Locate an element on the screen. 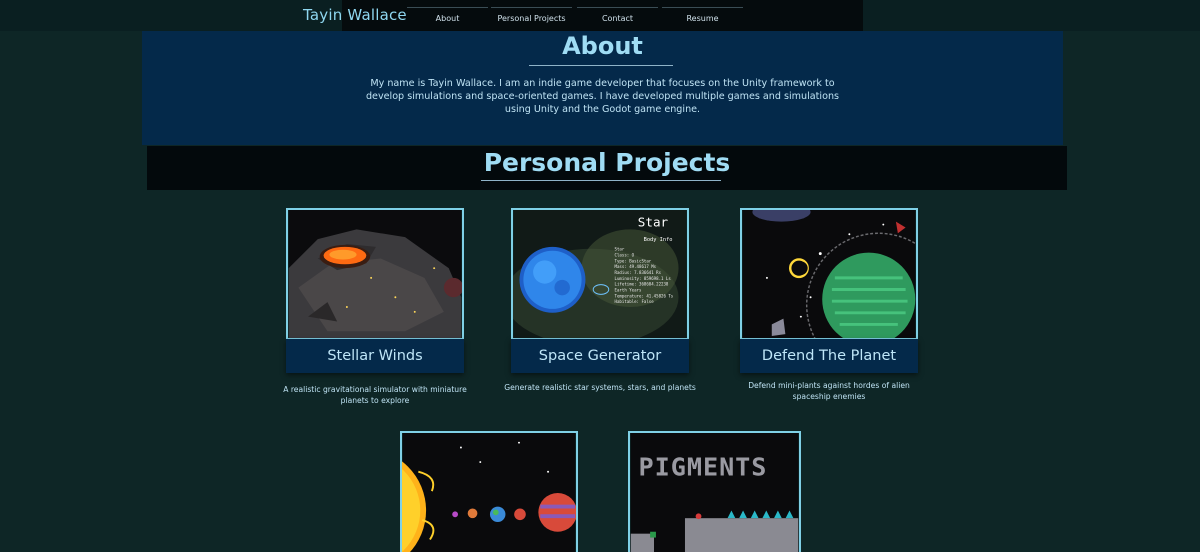 Image resolution: width=1200 pixels, height=552 pixels. nav-link-personal-projects: Personal Projects is located at coordinates (531, 18).